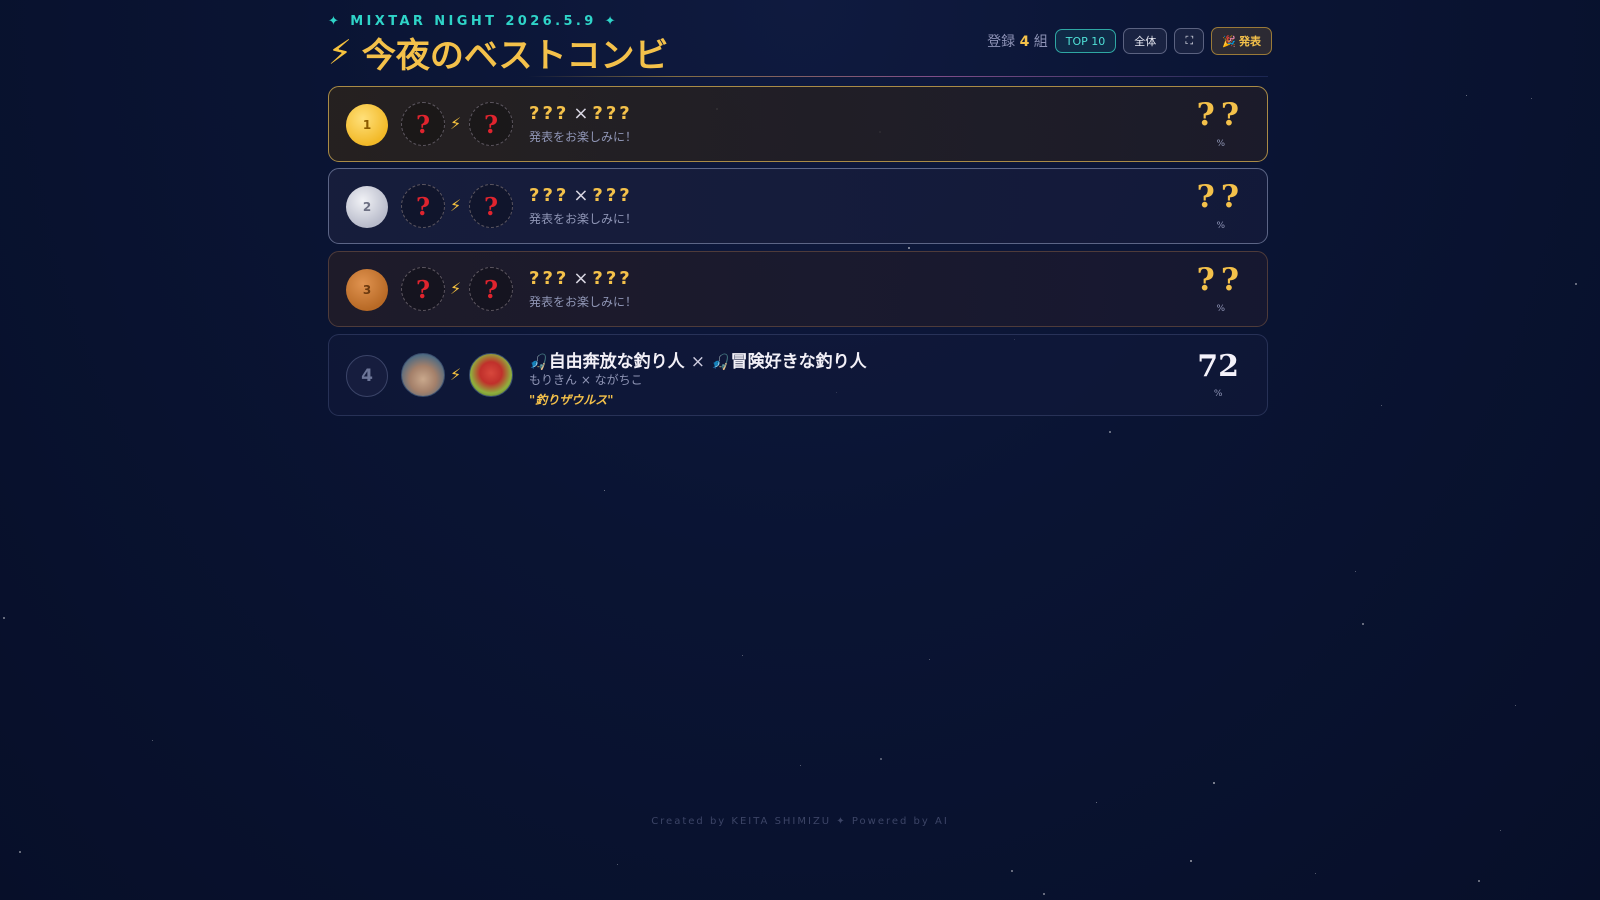  I want to click on ranking-row-3: 3 ? ⚡ ? ??? ×??? 発表をお楽しみに！ ?? %, so click(798, 289).